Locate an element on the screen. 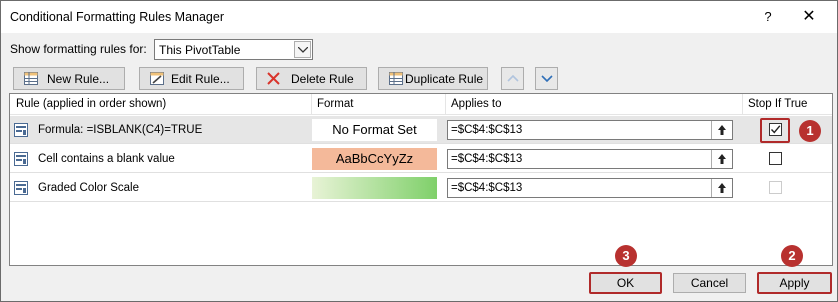 The image size is (838, 302). duplicate-rule-icon is located at coordinates (396, 78).